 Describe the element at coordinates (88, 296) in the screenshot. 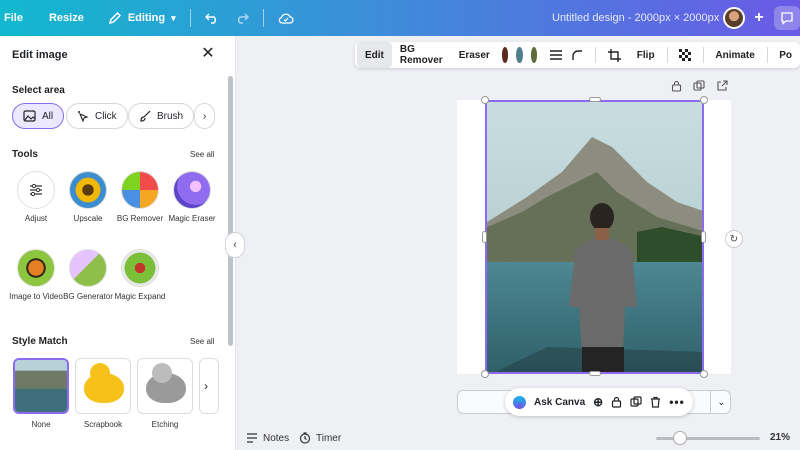

I see `tool-label: BG Generator` at that location.